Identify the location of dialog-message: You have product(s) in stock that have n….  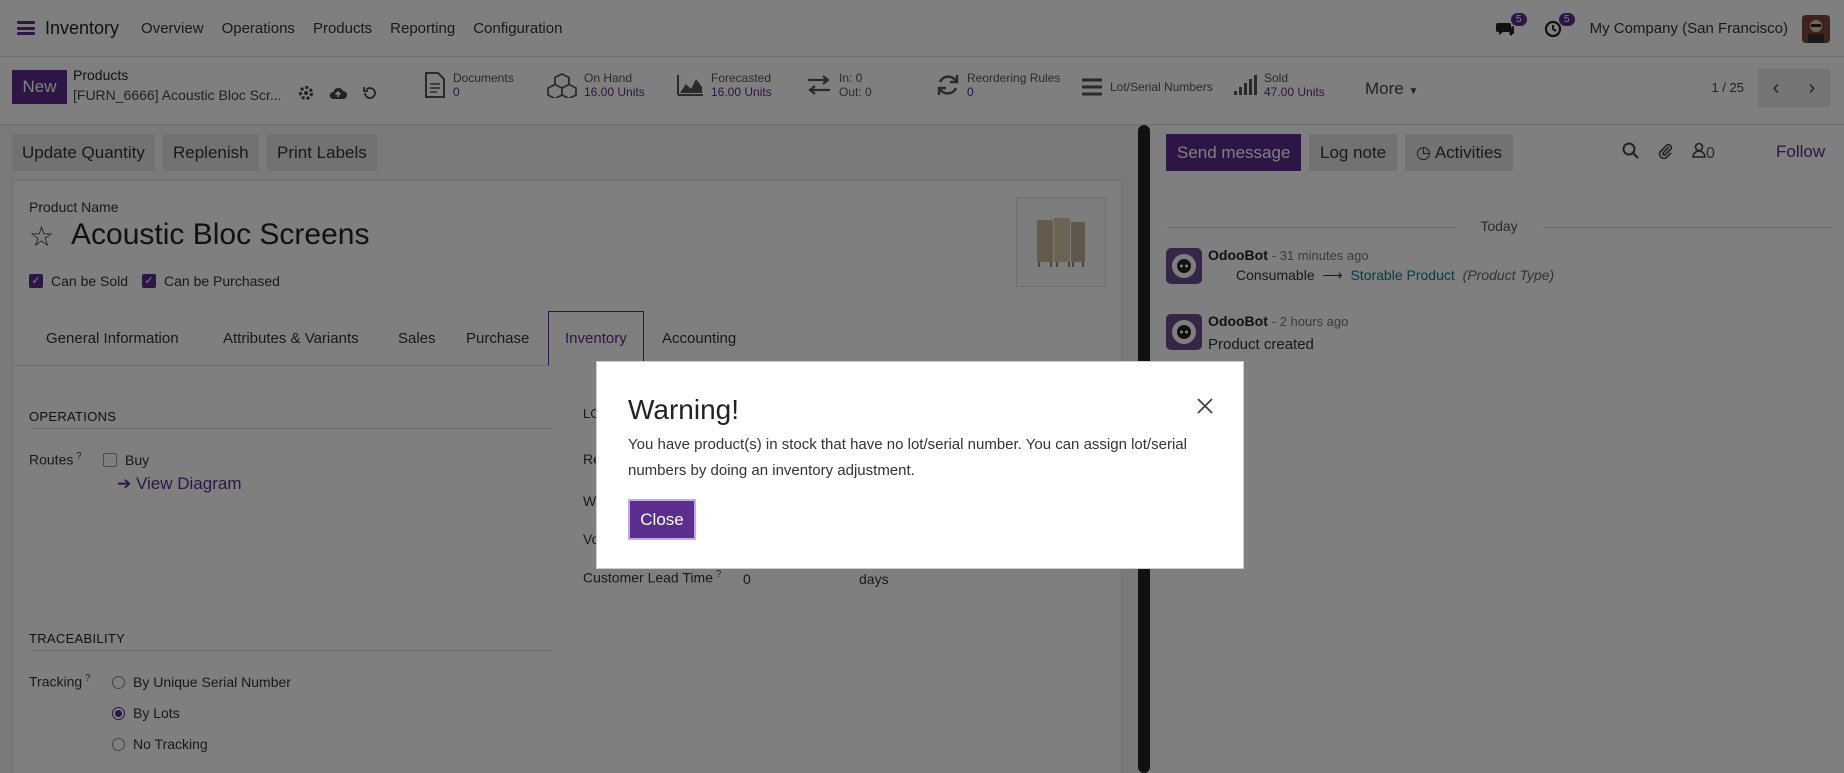
(907, 457).